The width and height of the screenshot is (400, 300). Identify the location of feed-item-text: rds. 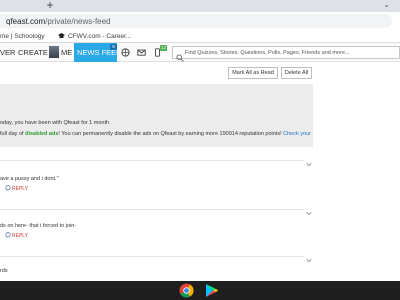
(4, 271).